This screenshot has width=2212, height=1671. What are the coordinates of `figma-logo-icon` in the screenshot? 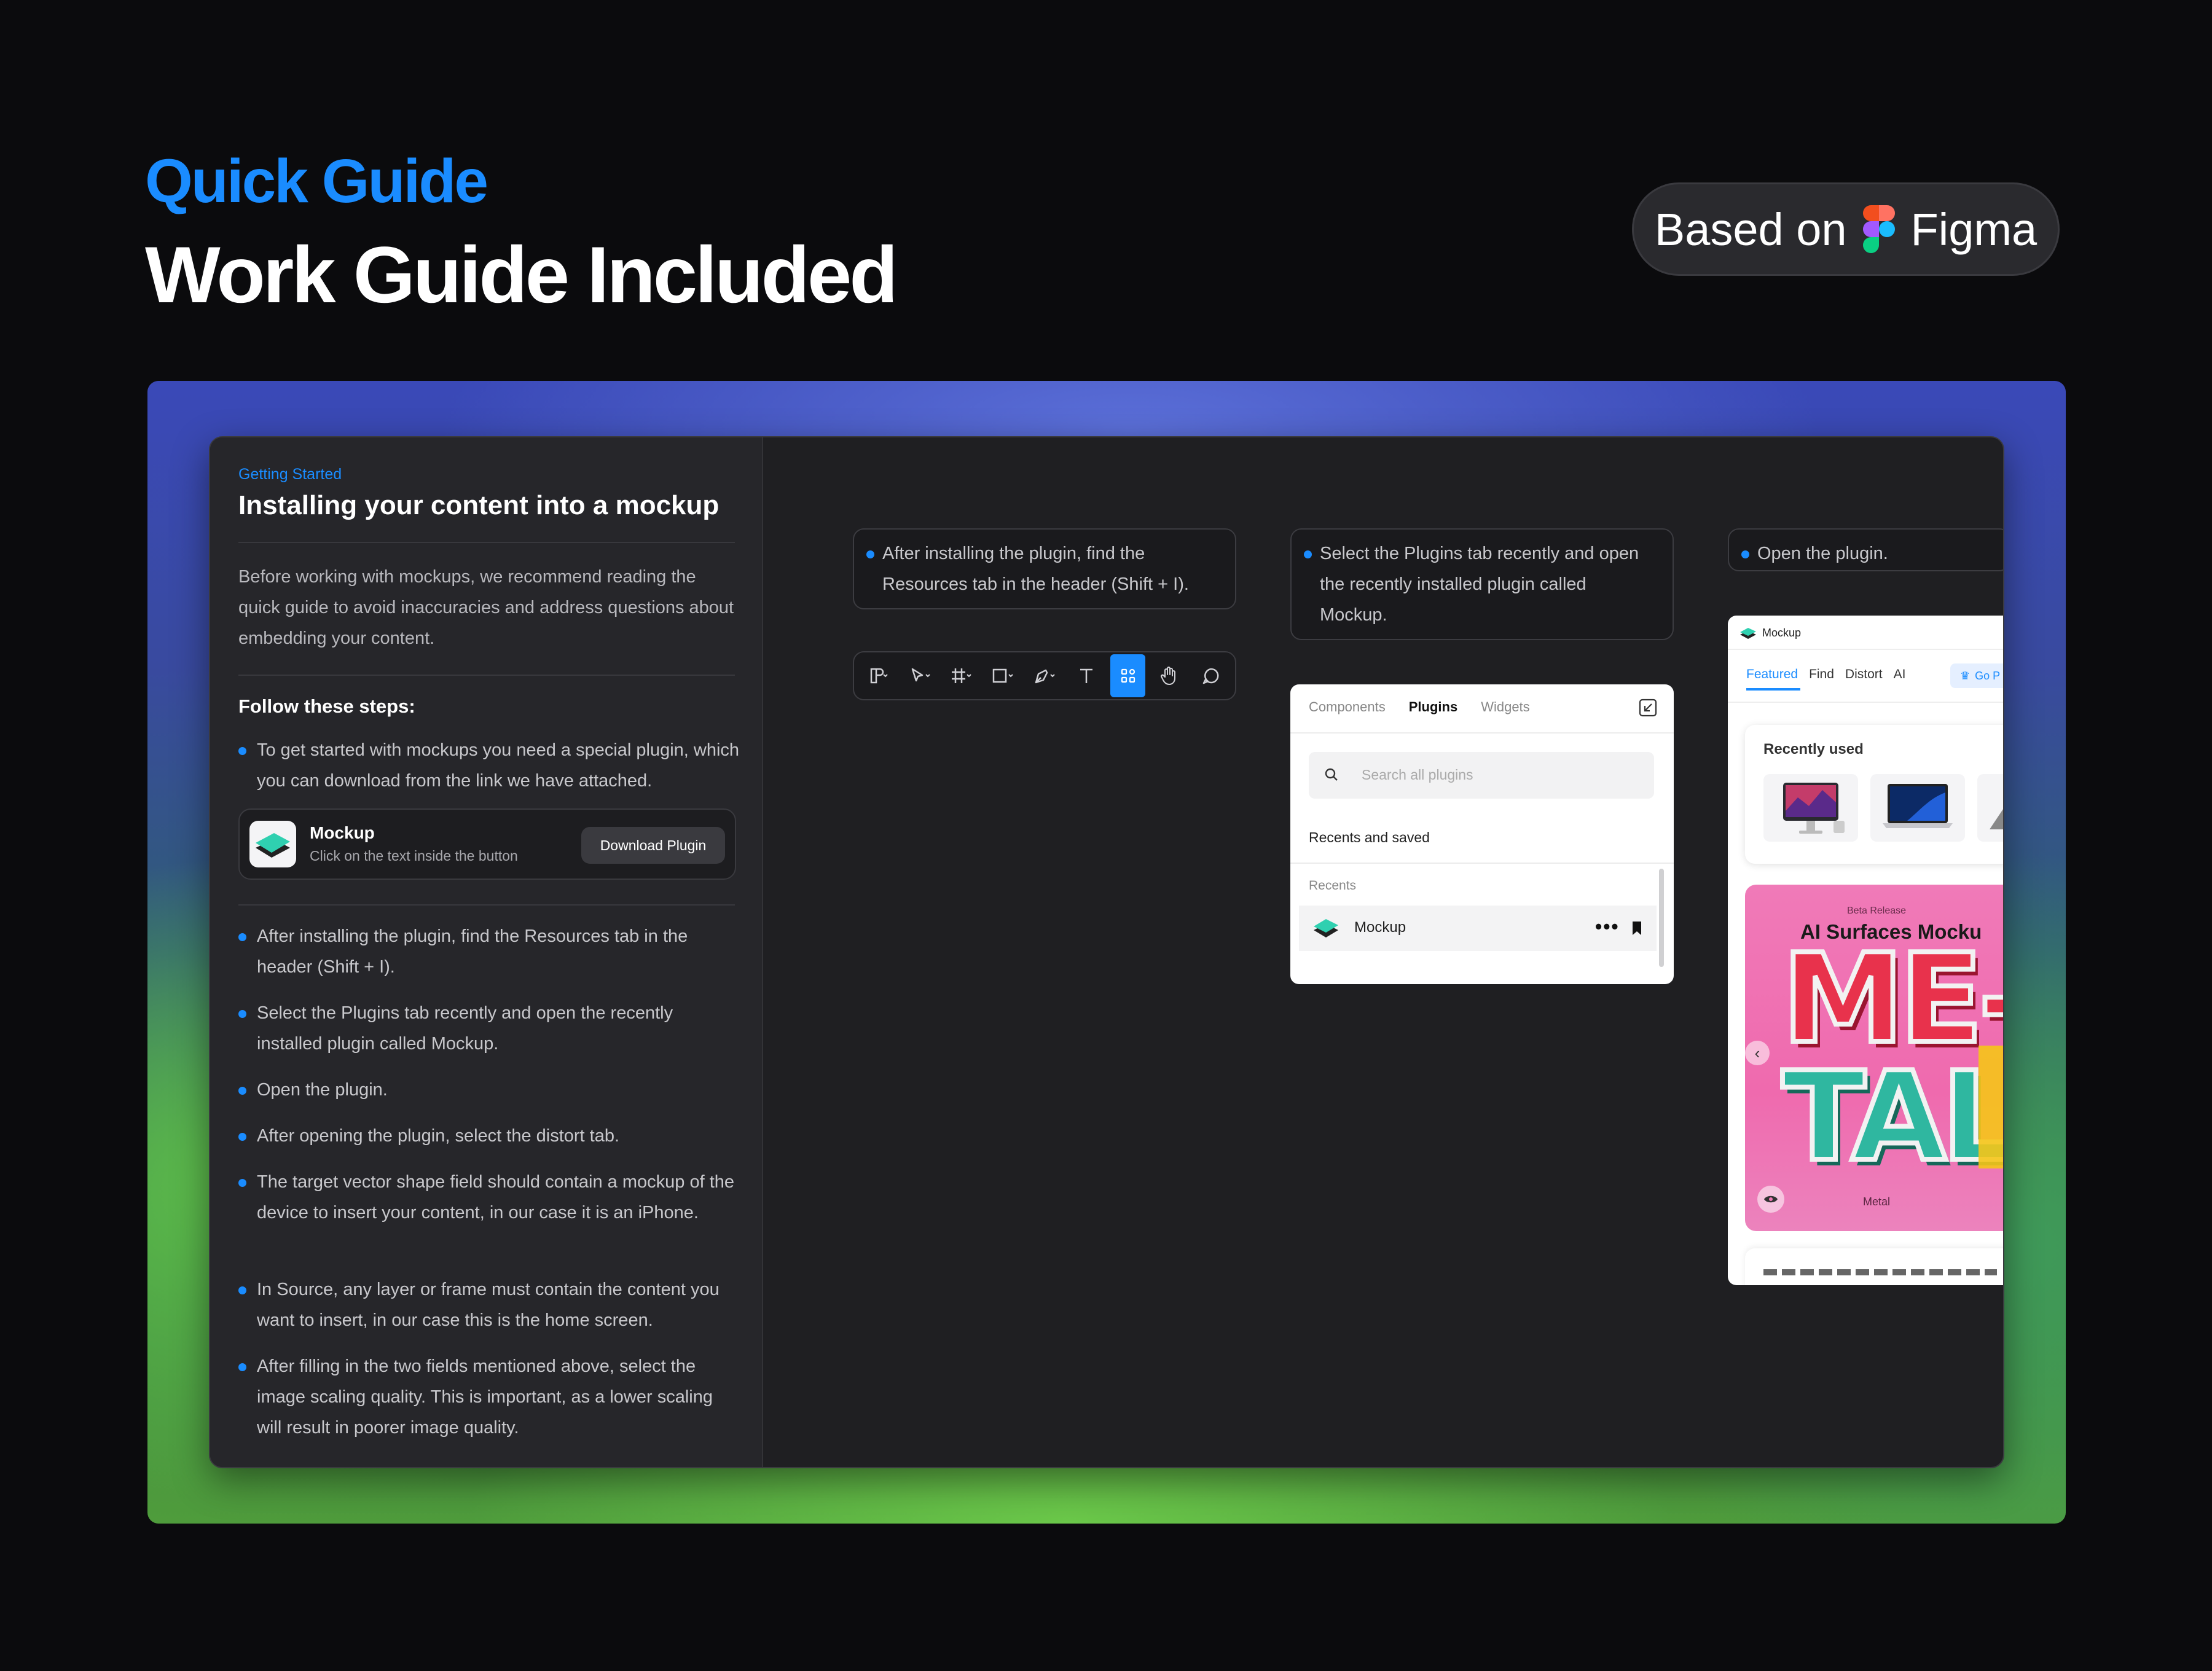 It's located at (1878, 229).